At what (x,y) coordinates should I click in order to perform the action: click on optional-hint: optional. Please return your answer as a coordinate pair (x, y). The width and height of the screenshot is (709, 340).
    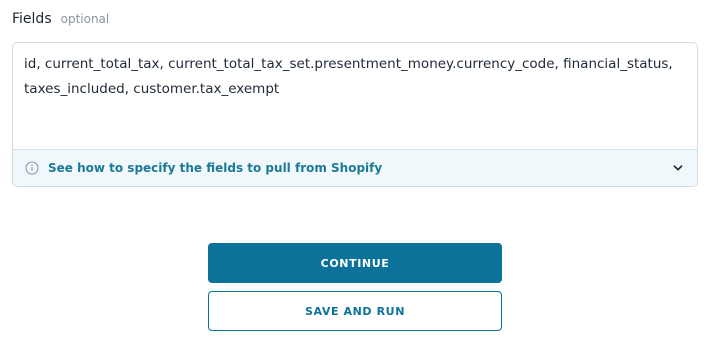
    Looking at the image, I should click on (85, 19).